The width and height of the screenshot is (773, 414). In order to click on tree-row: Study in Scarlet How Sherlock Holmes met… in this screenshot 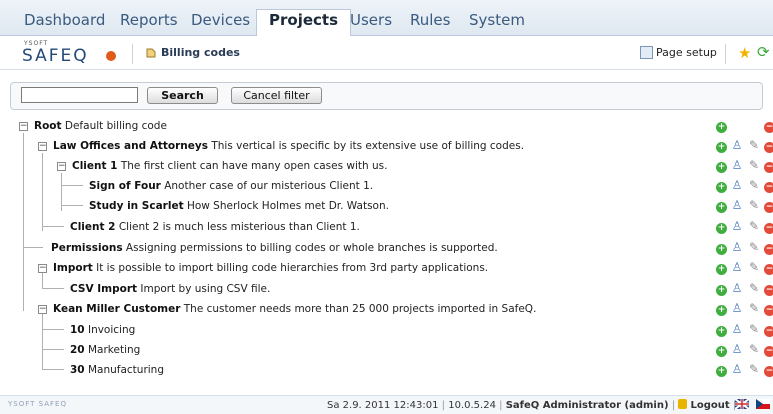, I will do `click(386, 207)`.